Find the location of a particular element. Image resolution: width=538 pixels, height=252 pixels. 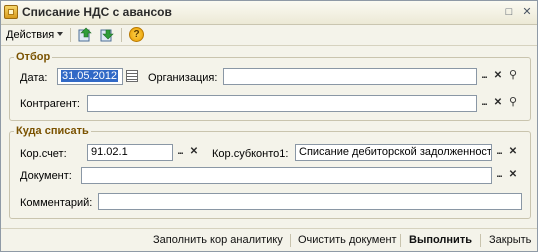

otbor-legend: Отбор is located at coordinates (33, 57).